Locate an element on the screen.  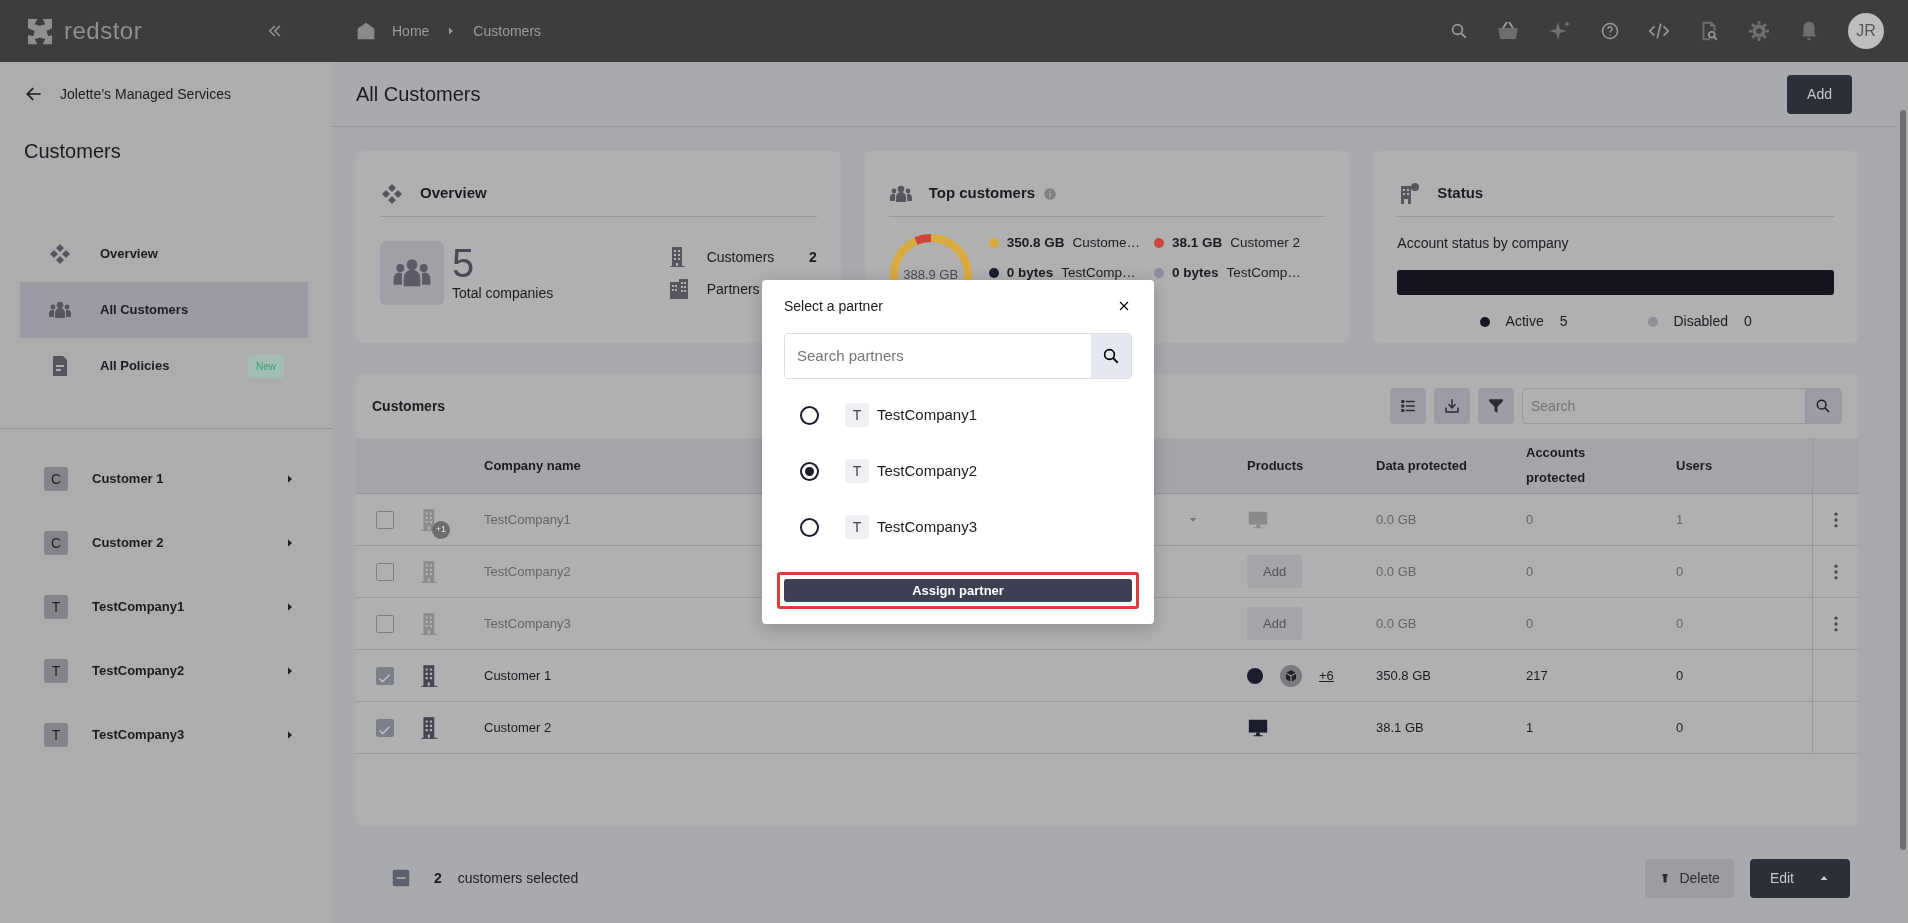
sidebar-nav-item: All Policies New is located at coordinates (164, 366).